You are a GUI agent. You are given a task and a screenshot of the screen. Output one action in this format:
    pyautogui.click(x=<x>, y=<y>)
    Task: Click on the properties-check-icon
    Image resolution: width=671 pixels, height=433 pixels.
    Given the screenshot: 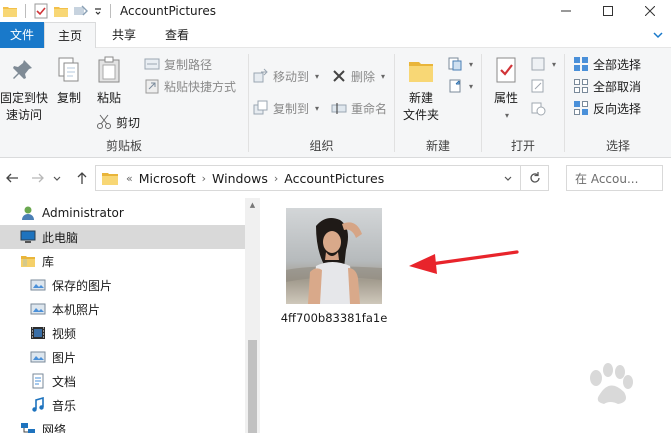 What is the action you would take?
    pyautogui.click(x=41, y=11)
    